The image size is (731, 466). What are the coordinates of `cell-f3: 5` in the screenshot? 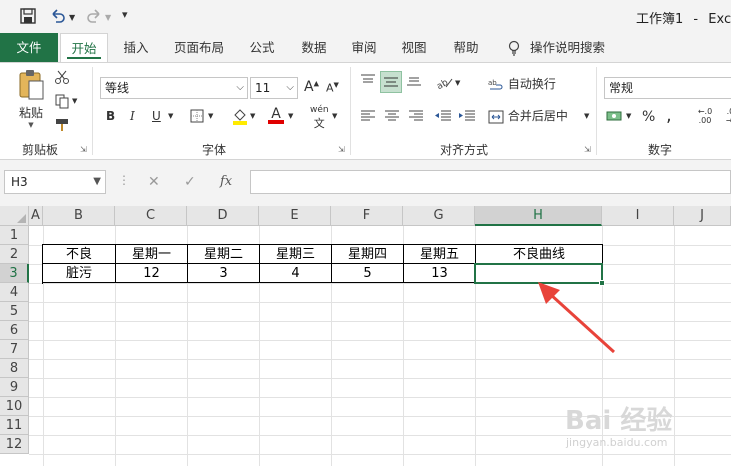 It's located at (368, 273).